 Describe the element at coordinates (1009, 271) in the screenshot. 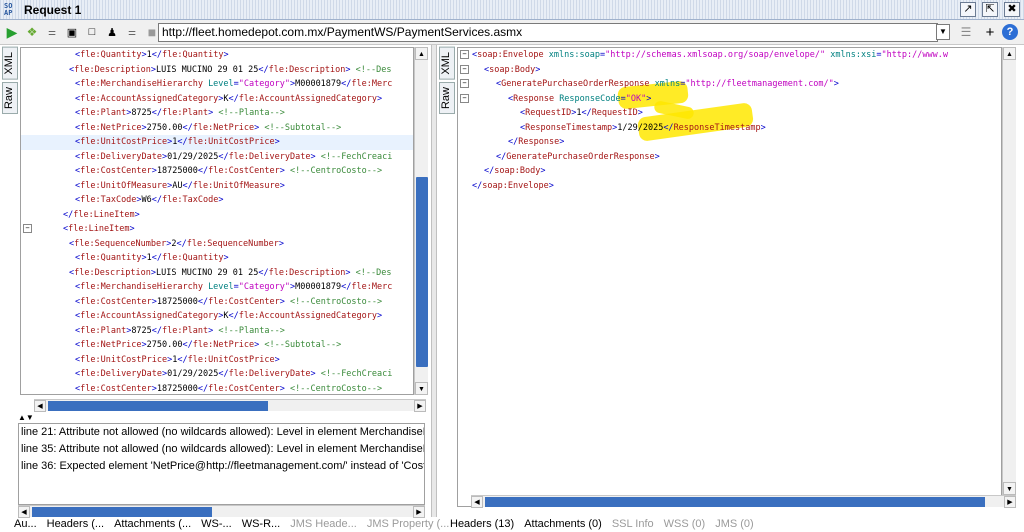

I see `response-vertical-scrollbar: ▲ ▼` at that location.